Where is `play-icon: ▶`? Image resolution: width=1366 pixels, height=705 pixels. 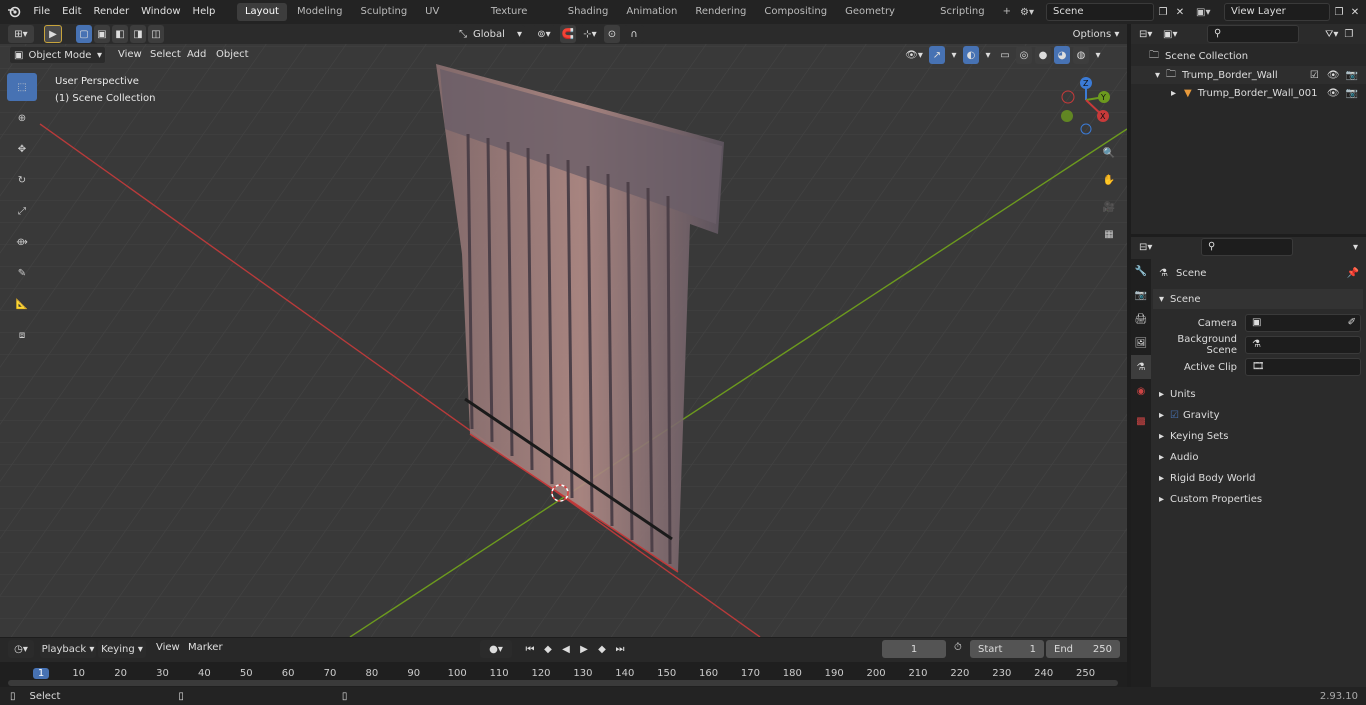
play-icon: ▶ is located at coordinates (584, 649).